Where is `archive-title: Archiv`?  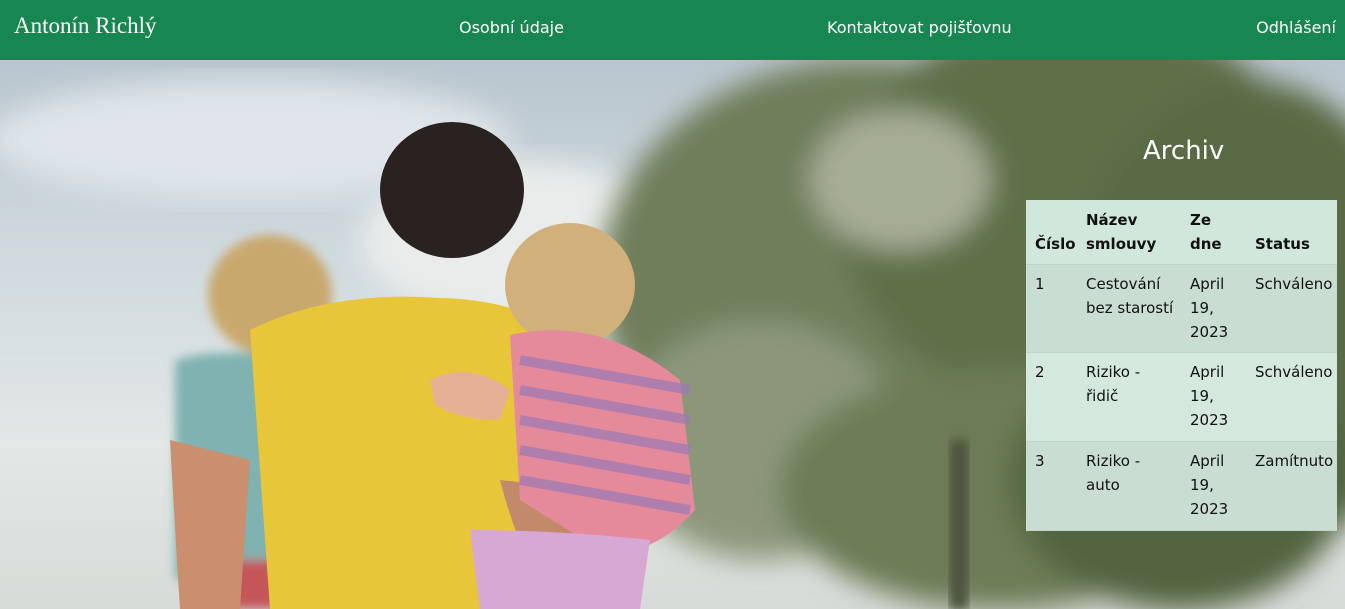 archive-title: Archiv is located at coordinates (1184, 151).